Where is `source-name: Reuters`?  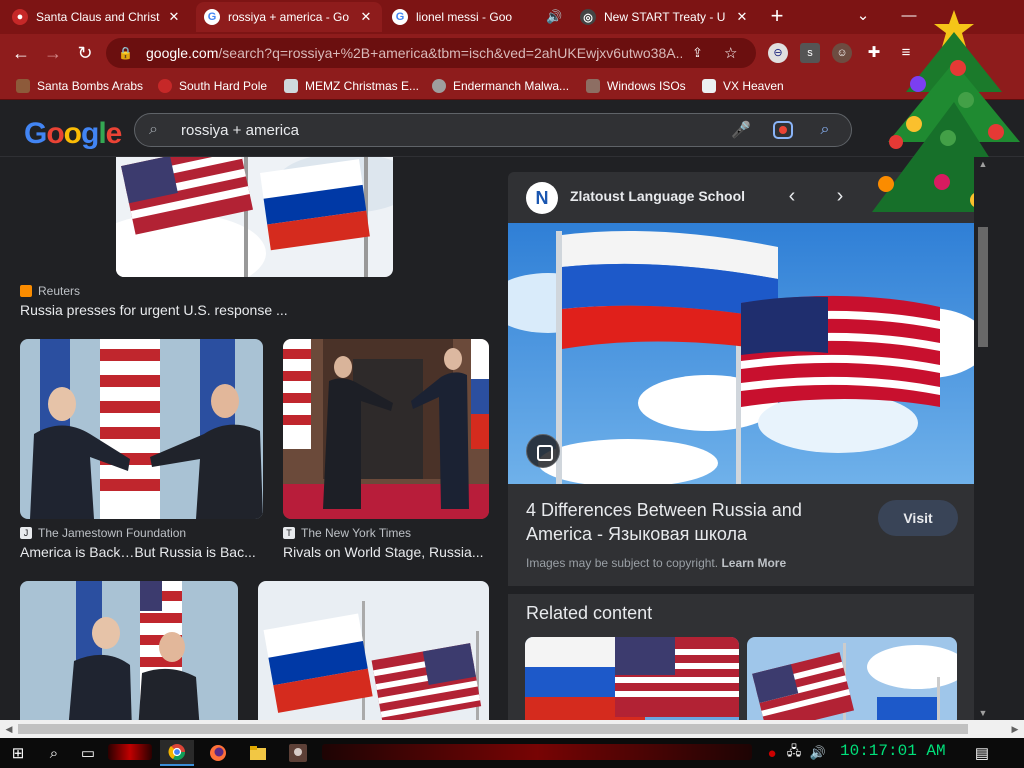
source-name: Reuters is located at coordinates (59, 291).